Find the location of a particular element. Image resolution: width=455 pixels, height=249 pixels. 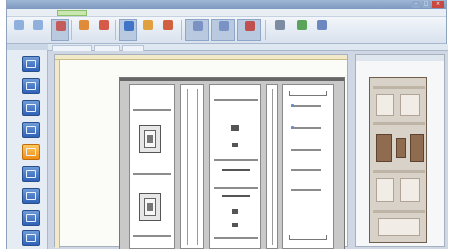

minimize-button: – is located at coordinates (416, 4).